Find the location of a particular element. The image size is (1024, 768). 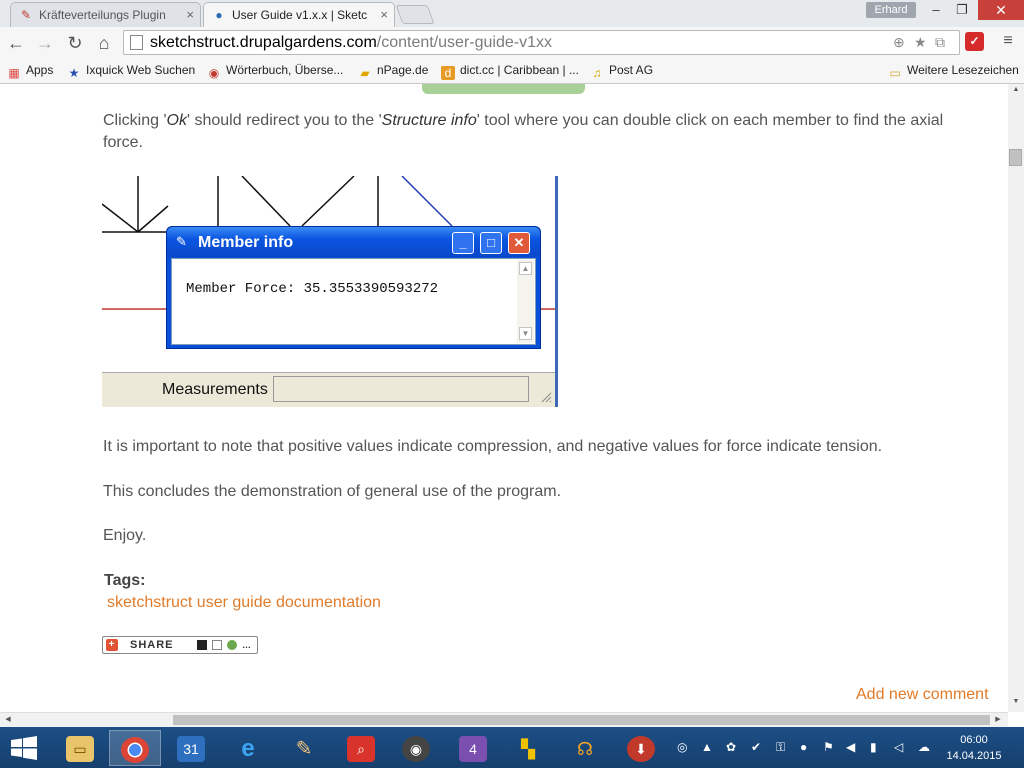

onedrive-icon: ☁ is located at coordinates (924, 747).